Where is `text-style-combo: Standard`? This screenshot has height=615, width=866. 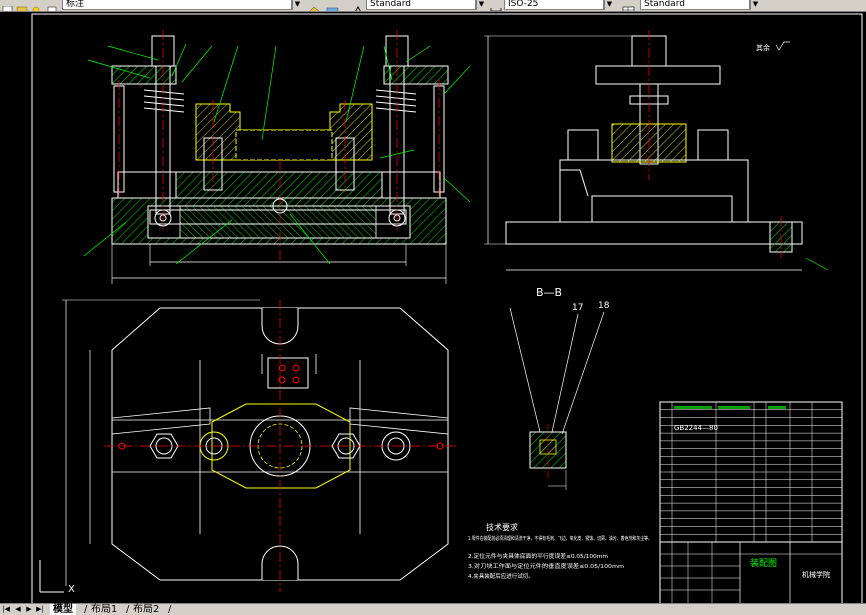 text-style-combo: Standard is located at coordinates (421, 5).